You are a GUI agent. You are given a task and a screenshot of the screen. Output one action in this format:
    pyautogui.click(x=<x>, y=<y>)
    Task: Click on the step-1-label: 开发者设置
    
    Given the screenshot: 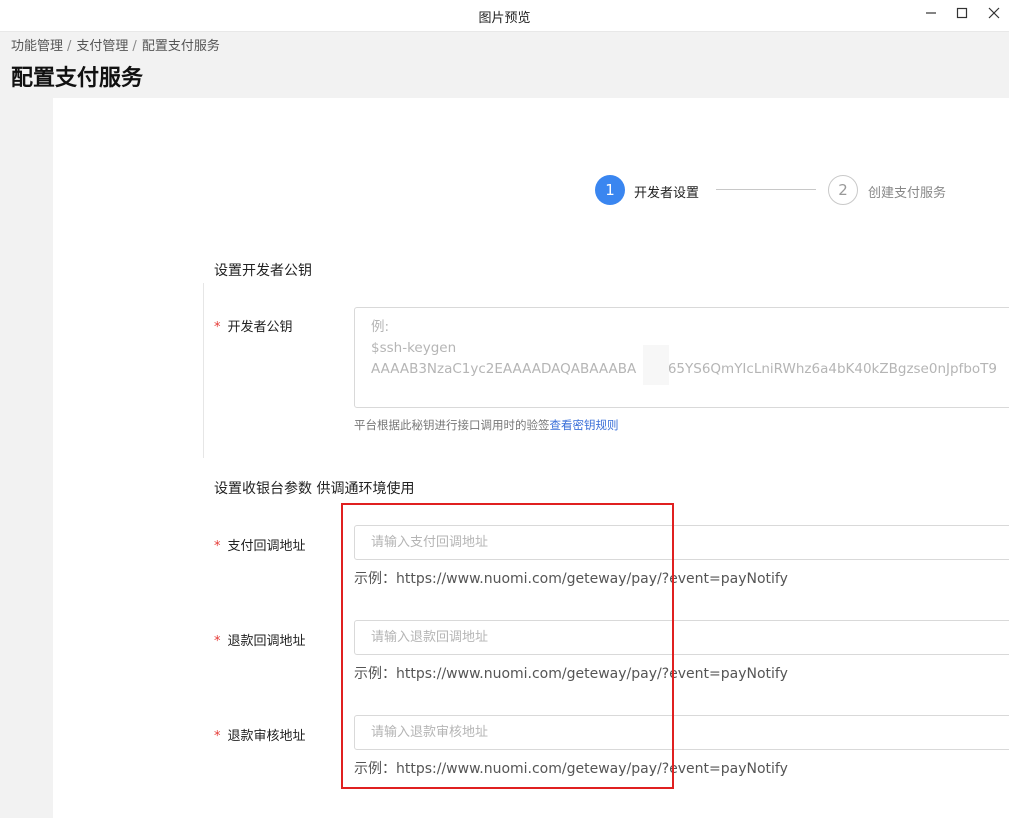 What is the action you would take?
    pyautogui.click(x=667, y=193)
    